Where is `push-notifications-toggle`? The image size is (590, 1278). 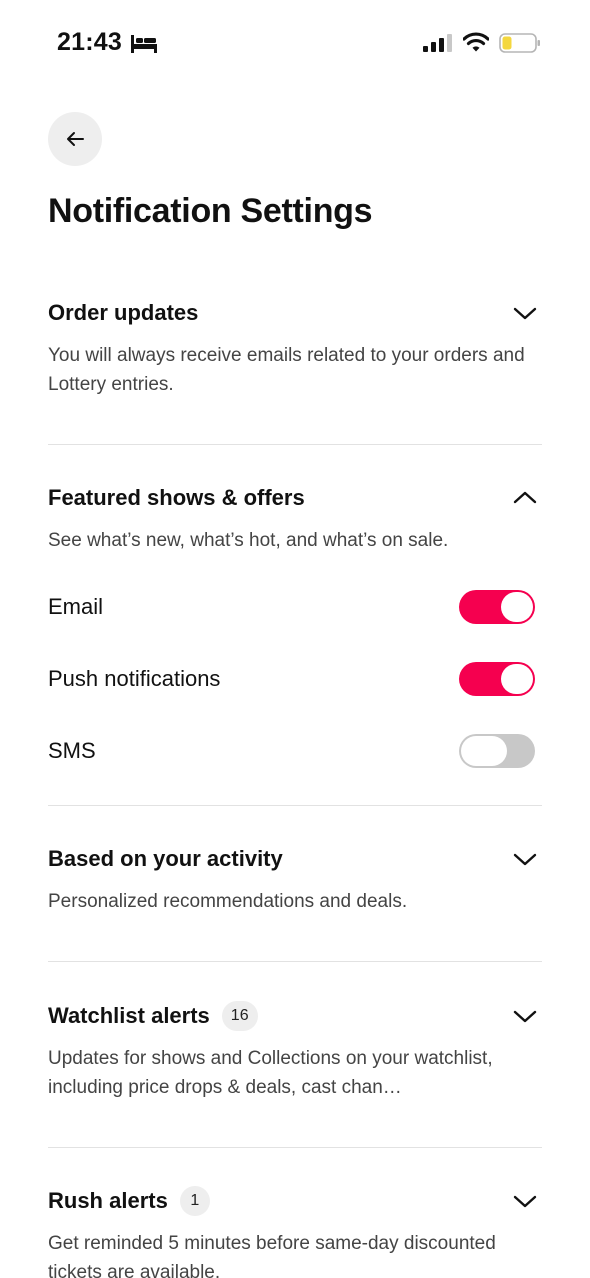
push-notifications-toggle is located at coordinates (497, 679).